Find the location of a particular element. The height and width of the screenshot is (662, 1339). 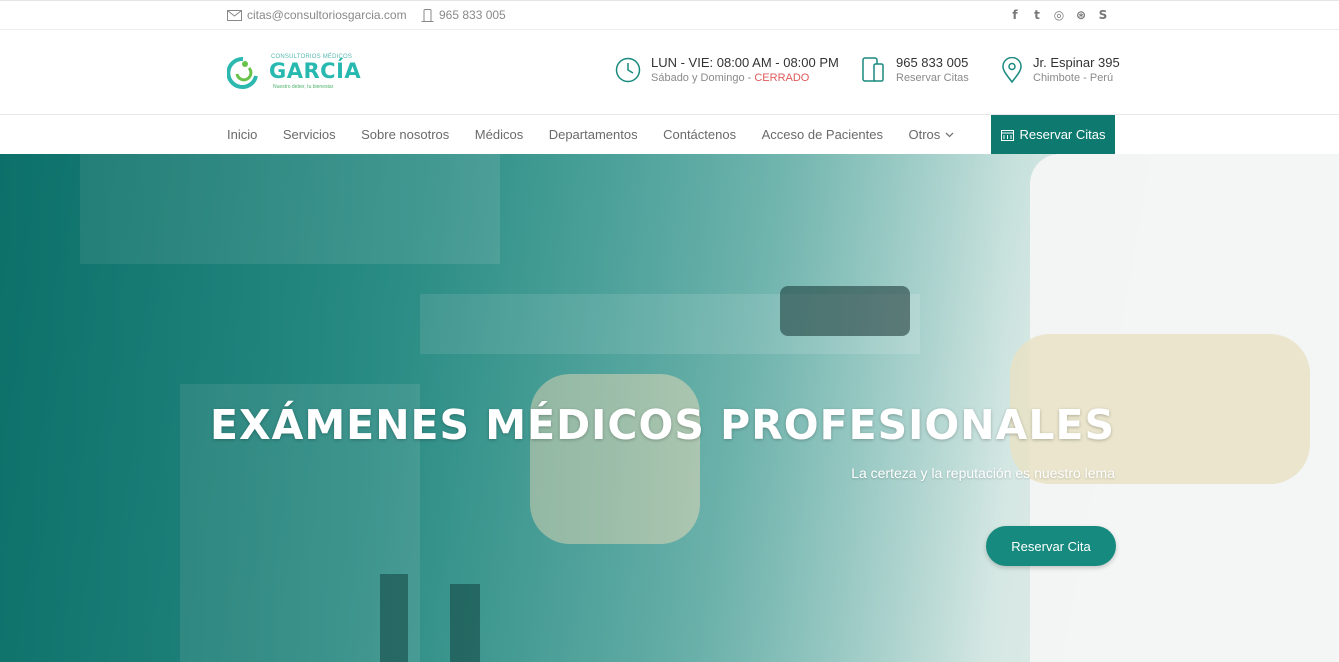

facebook-icon: f is located at coordinates (1015, 15).